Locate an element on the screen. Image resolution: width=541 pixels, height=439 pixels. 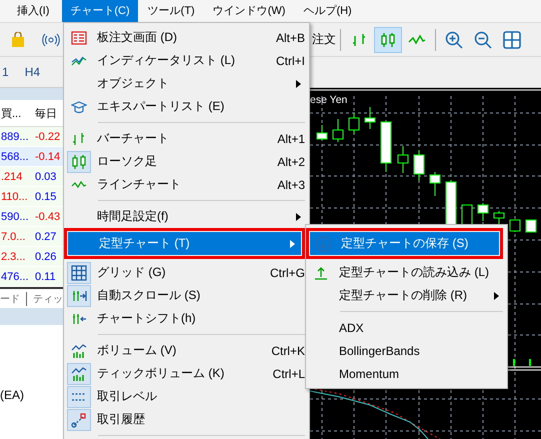
menu-item: 定型チャートの保存 (S) is located at coordinates (404, 243).